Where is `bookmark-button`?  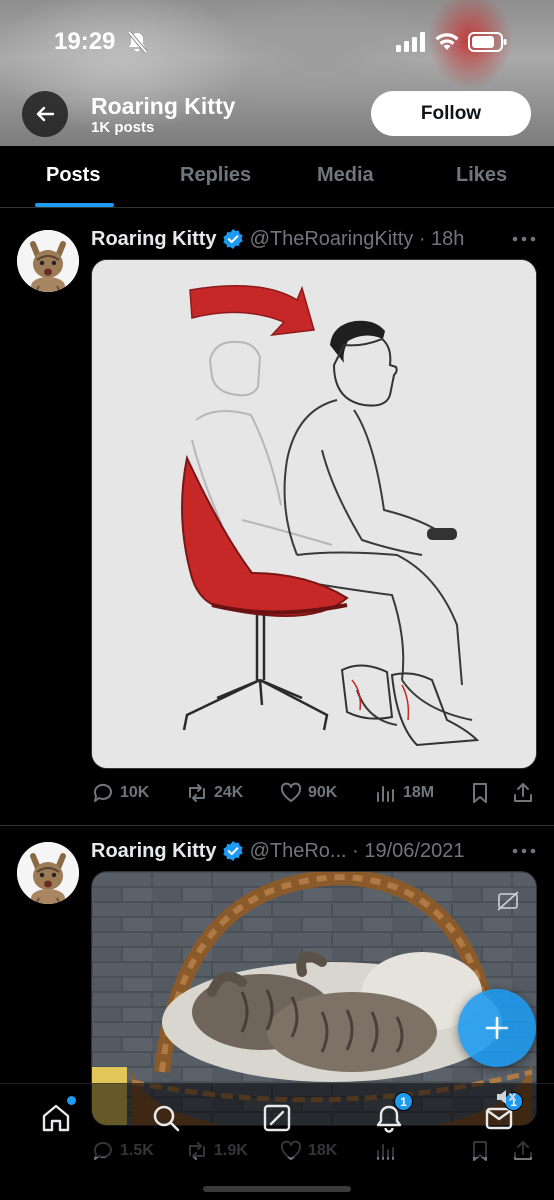 bookmark-button is located at coordinates (480, 795).